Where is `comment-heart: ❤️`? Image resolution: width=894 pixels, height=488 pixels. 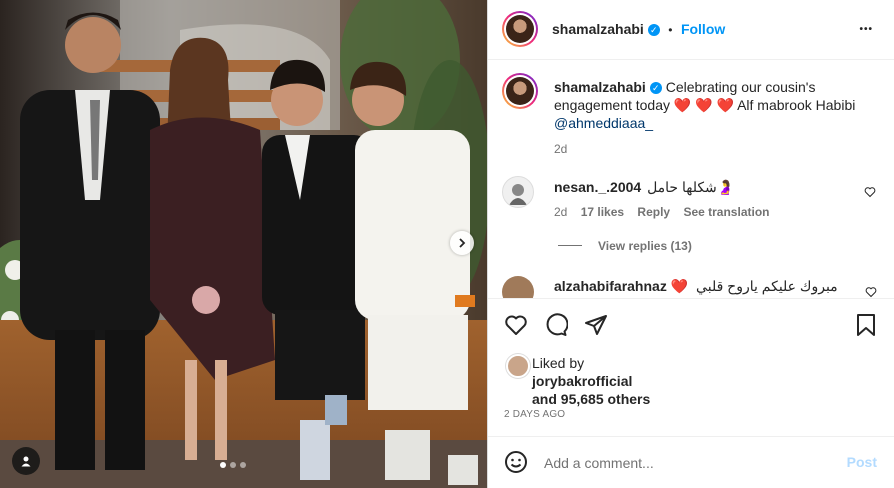
comment-heart: ❤️ is located at coordinates (679, 286).